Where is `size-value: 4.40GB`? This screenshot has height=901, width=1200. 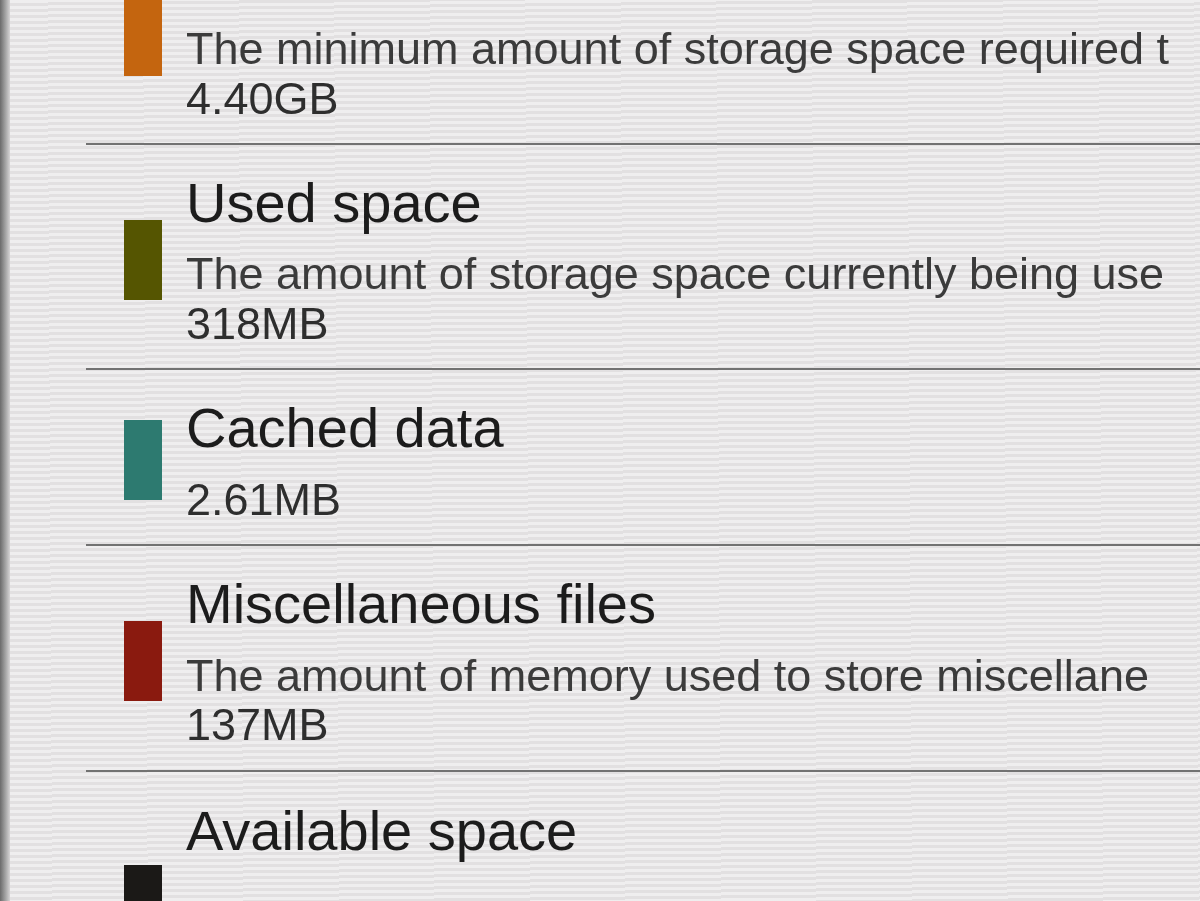
size-value: 4.40GB is located at coordinates (263, 98).